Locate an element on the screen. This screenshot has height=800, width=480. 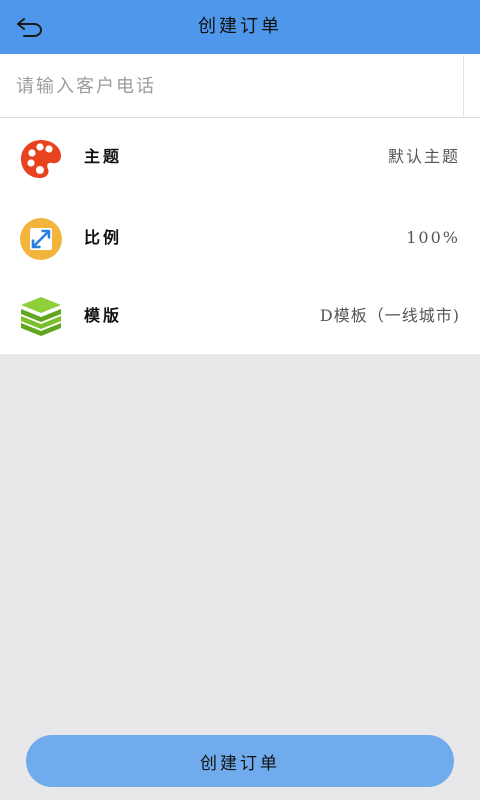
page-title: 创建订单 is located at coordinates (240, 26).